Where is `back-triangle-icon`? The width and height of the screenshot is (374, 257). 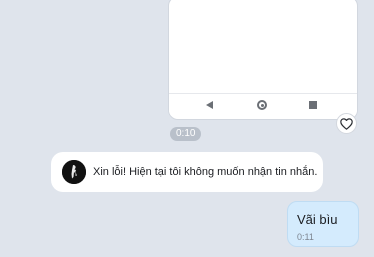
back-triangle-icon is located at coordinates (209, 105).